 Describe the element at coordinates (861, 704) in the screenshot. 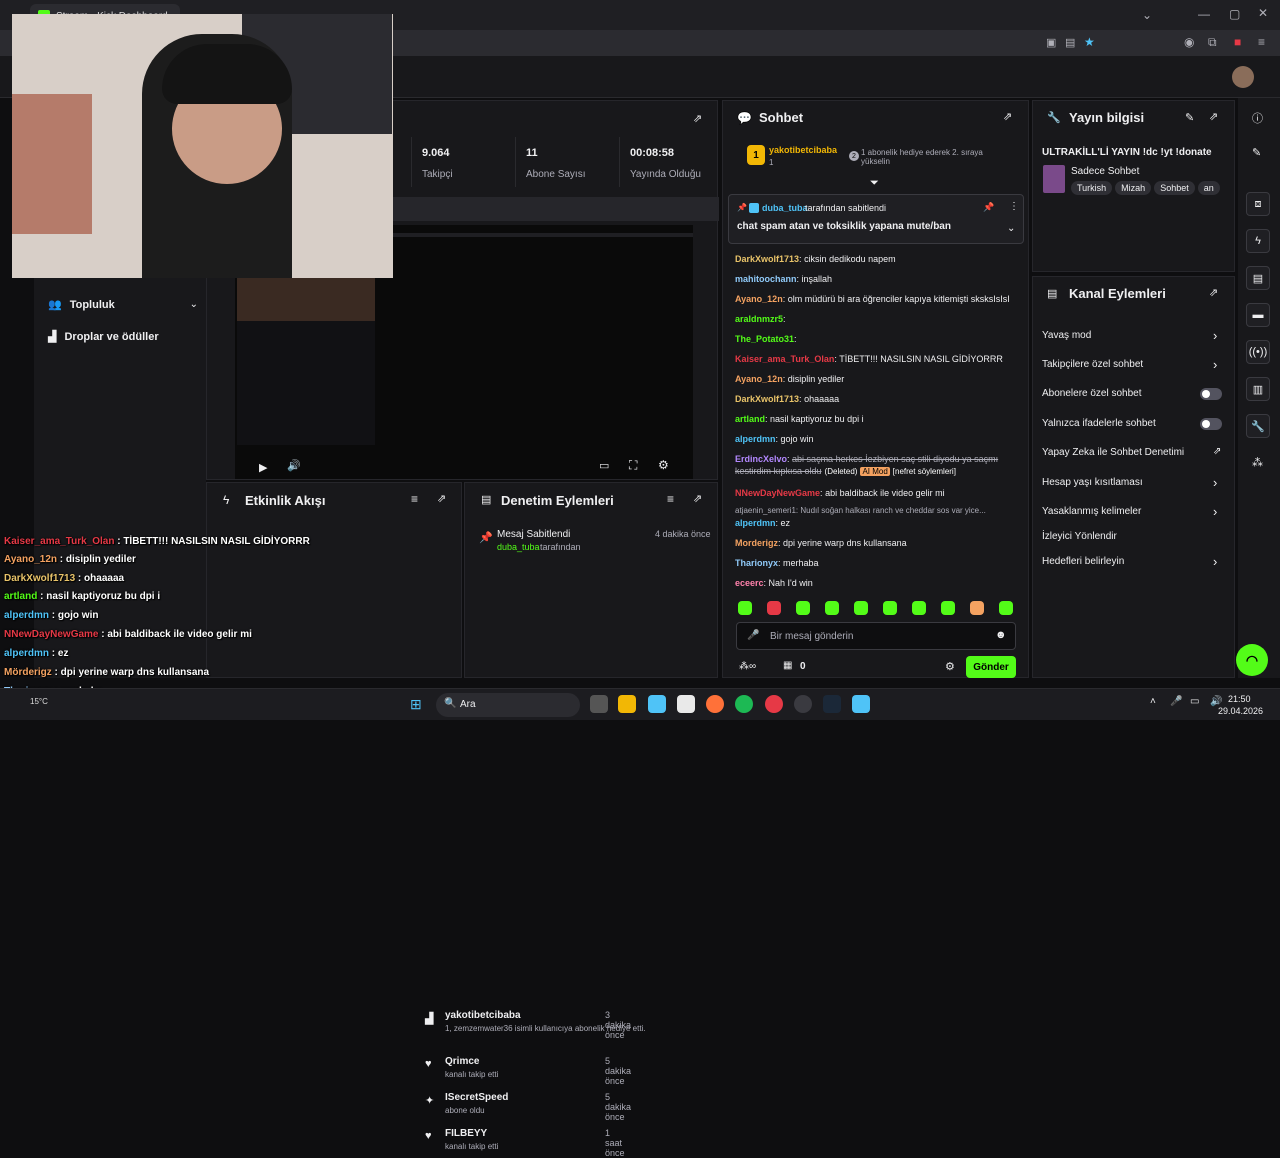

I see `photos-icon` at that location.